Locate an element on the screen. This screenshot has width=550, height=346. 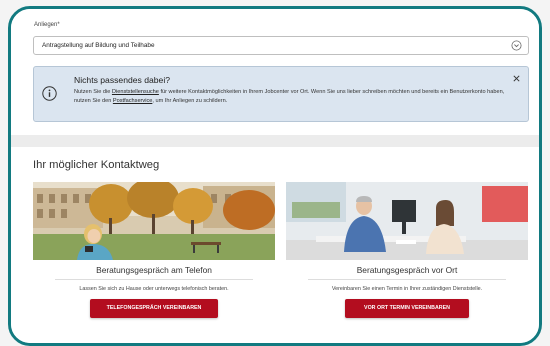
phone-card-title: Beratungsgespräch am Telefon is located at coordinates (154, 270).